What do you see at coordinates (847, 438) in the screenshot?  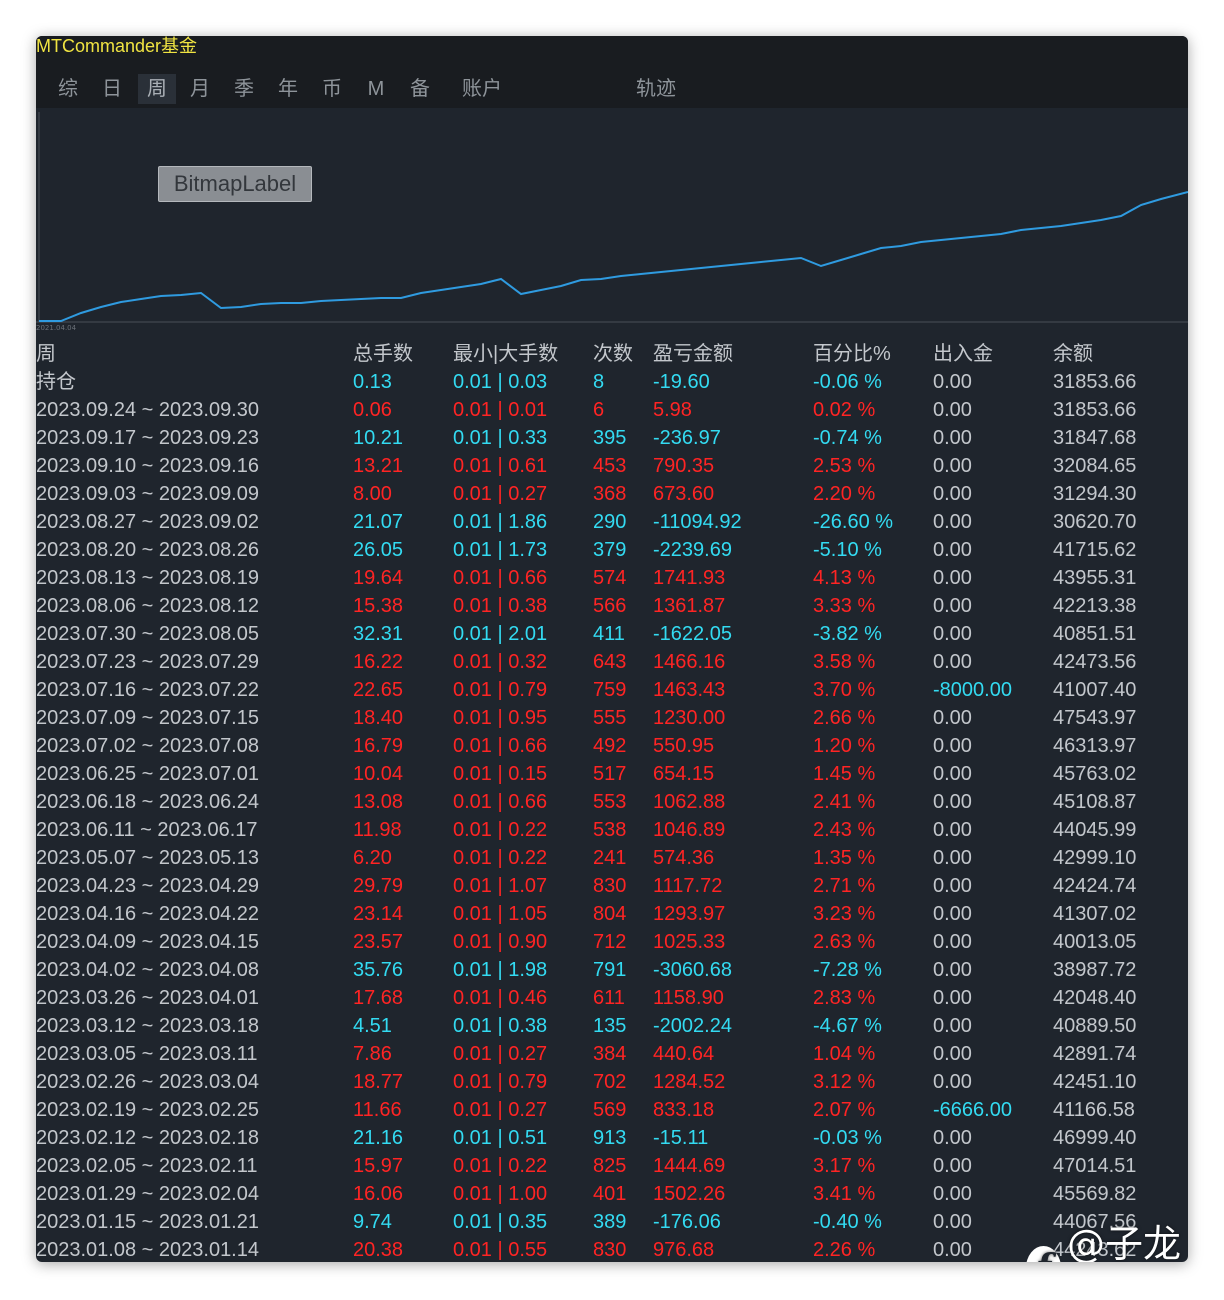 I see `cell-percent: -0.74 %` at bounding box center [847, 438].